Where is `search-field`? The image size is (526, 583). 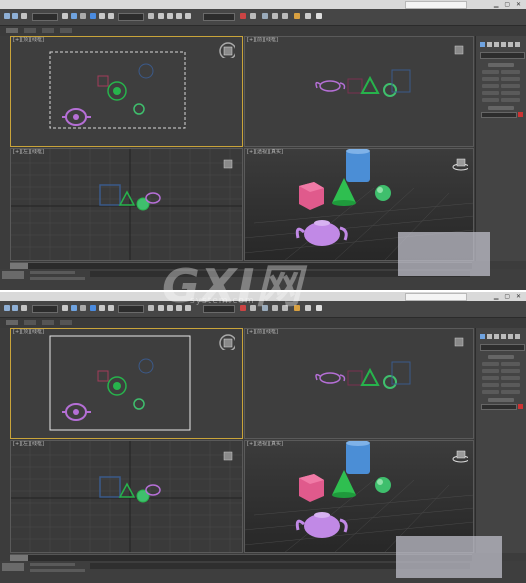
search-field is located at coordinates (436, 297).